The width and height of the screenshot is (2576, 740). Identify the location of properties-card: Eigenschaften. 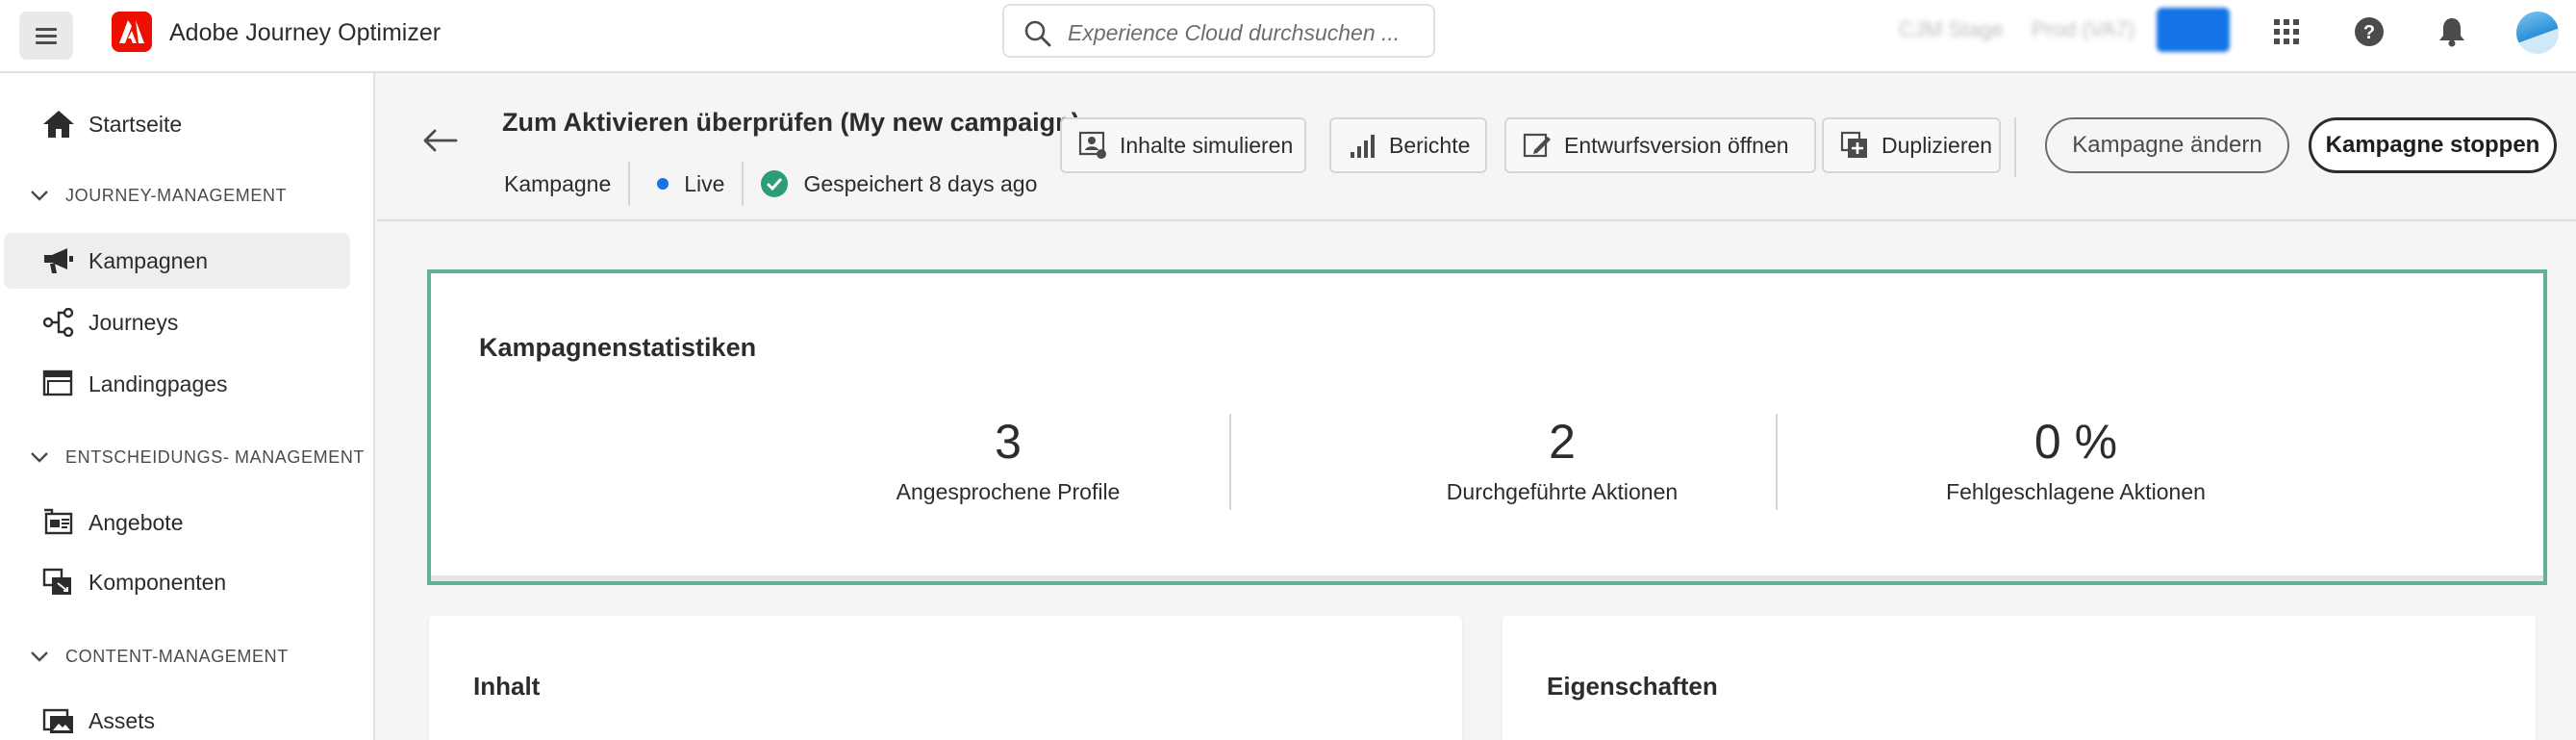
(2019, 678).